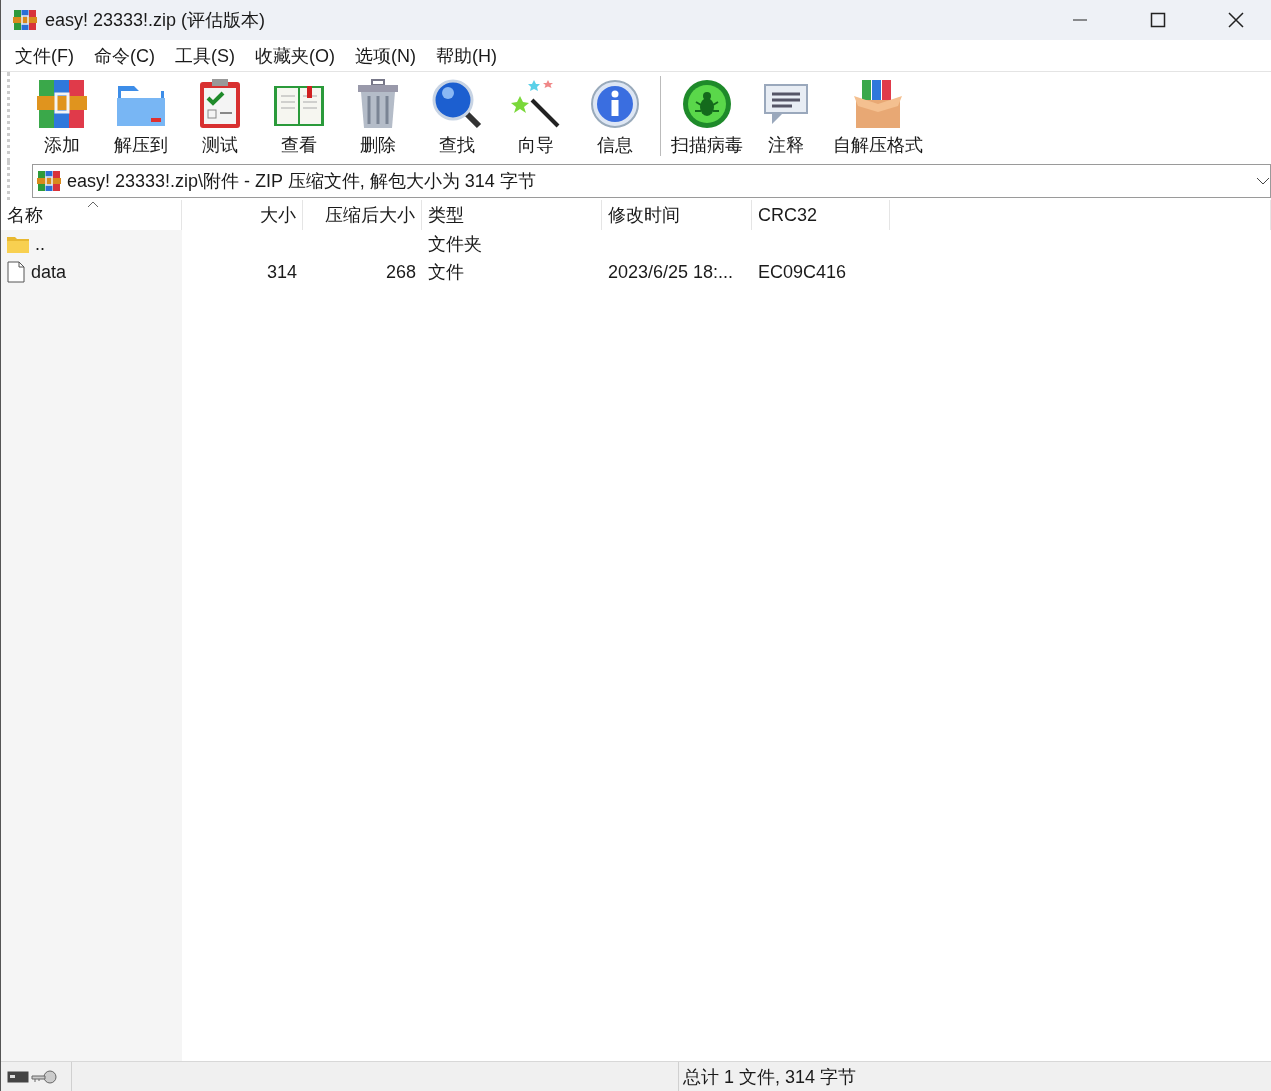  Describe the element at coordinates (91, 272) in the screenshot. I see `file-name-cell: data` at that location.